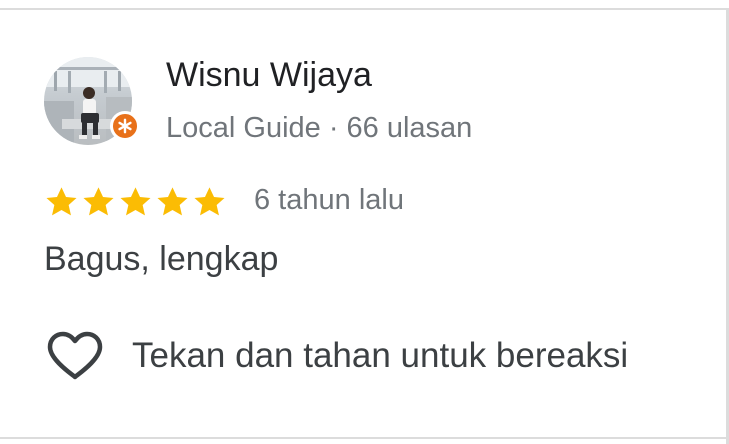 This screenshot has width=729, height=444. What do you see at coordinates (75, 355) in the screenshot?
I see `heart-outline-icon` at bounding box center [75, 355].